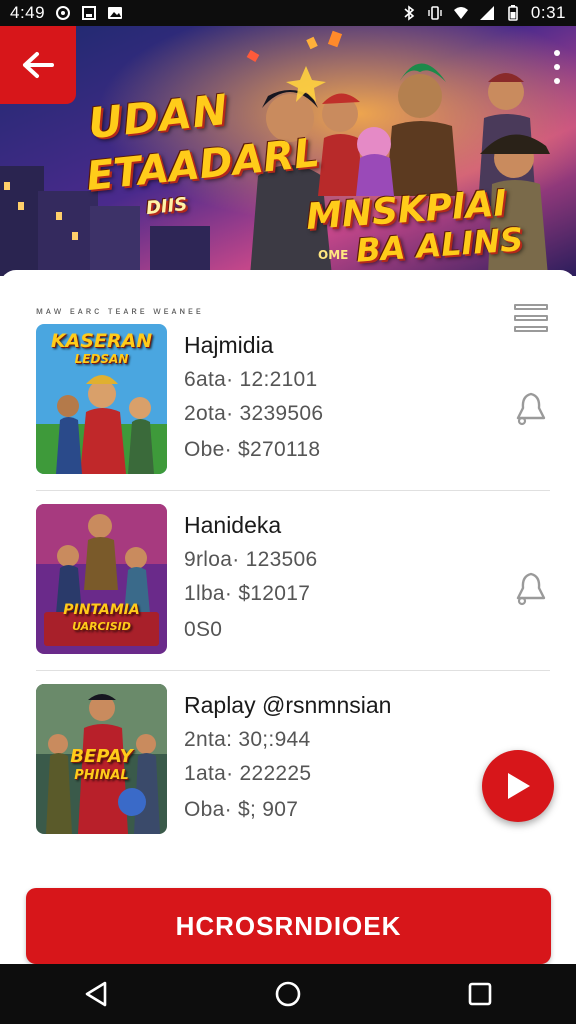  What do you see at coordinates (101, 579) in the screenshot?
I see `game-thumbnail: PINTAMIA UARCISID` at bounding box center [101, 579].